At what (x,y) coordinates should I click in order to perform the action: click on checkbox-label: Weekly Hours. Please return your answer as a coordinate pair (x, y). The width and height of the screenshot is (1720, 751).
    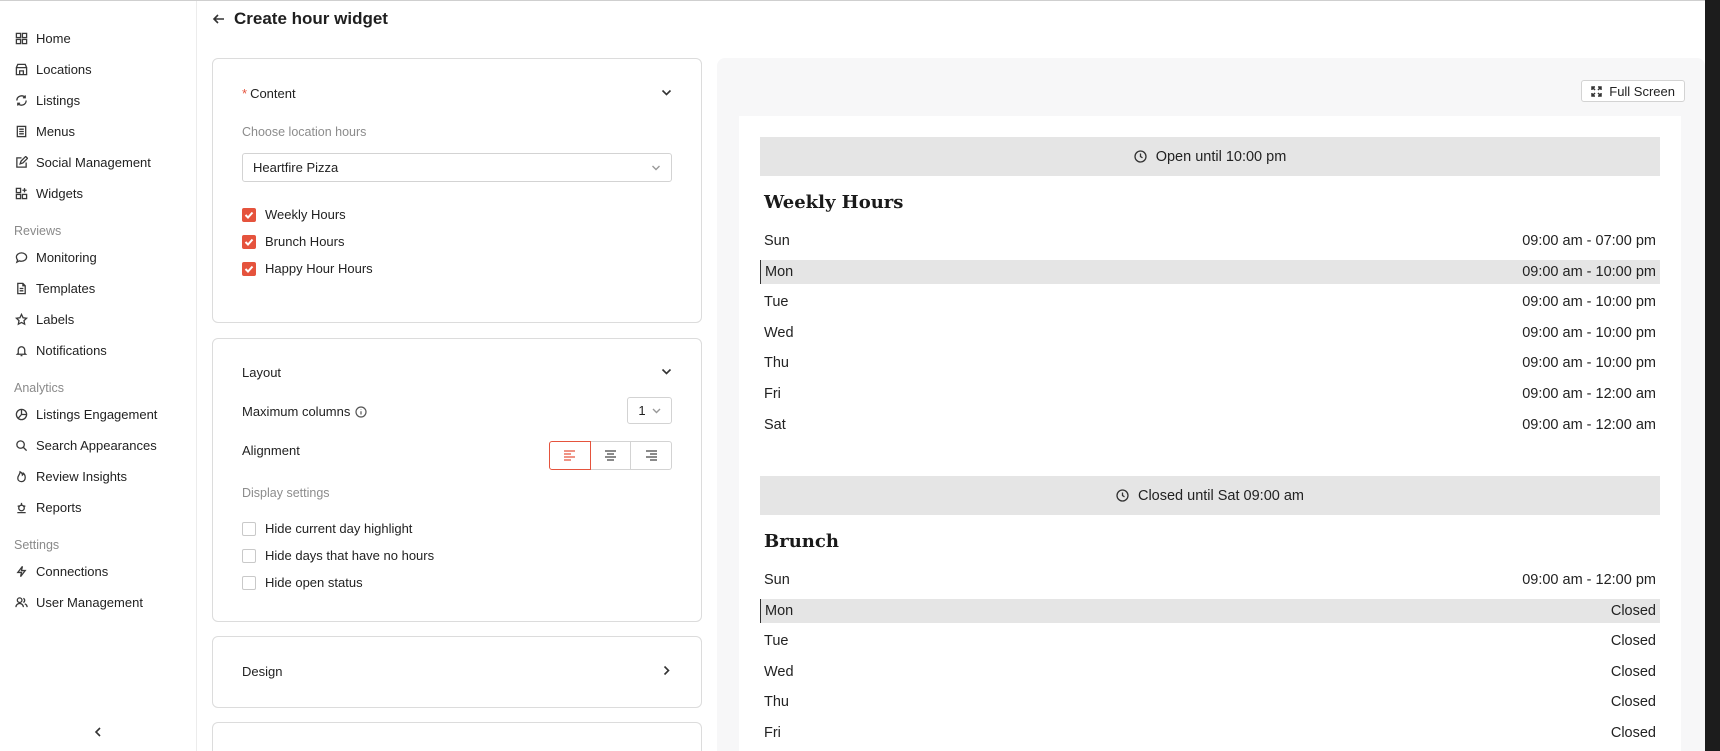
    Looking at the image, I should click on (305, 214).